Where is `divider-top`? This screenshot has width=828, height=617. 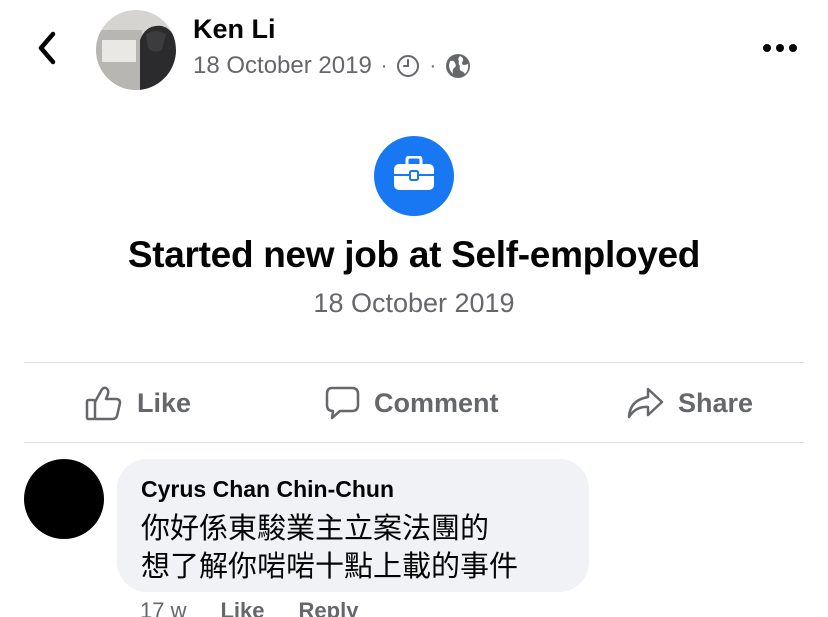
divider-top is located at coordinates (414, 362).